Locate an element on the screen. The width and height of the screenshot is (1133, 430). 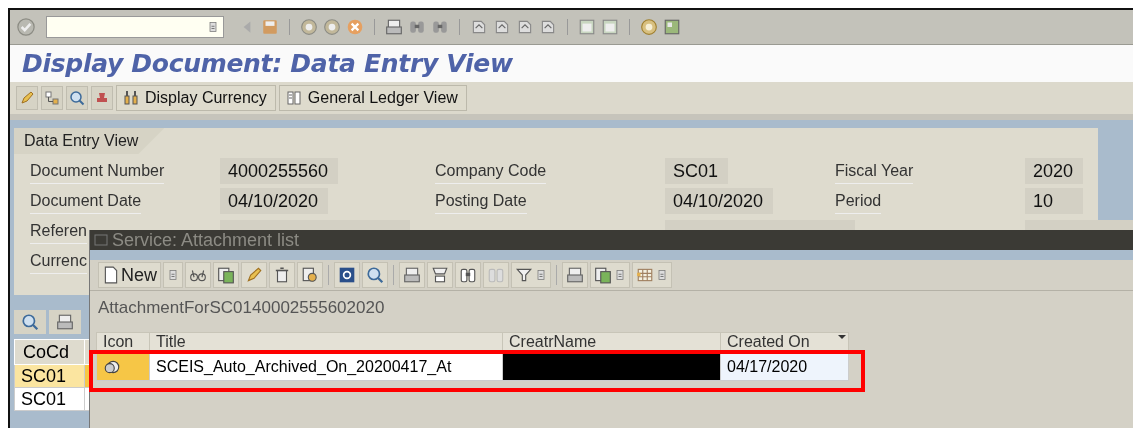
column-header: CoCd is located at coordinates (49, 352).